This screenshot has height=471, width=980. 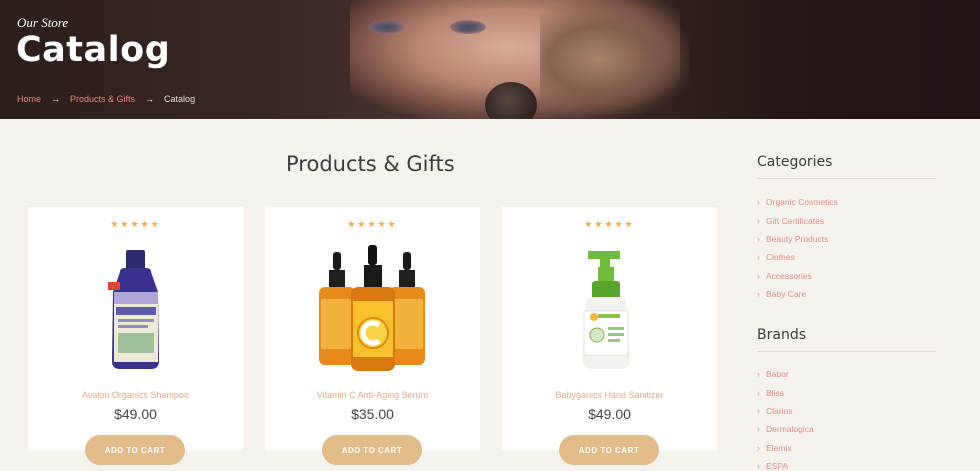 I want to click on product-card: ★★★★★ Avalon Organics Shampoo $49.00, so click(x=135, y=328).